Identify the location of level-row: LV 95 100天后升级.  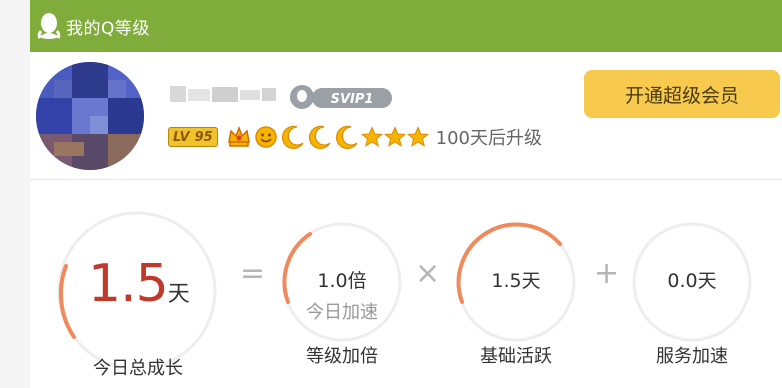
(355, 137).